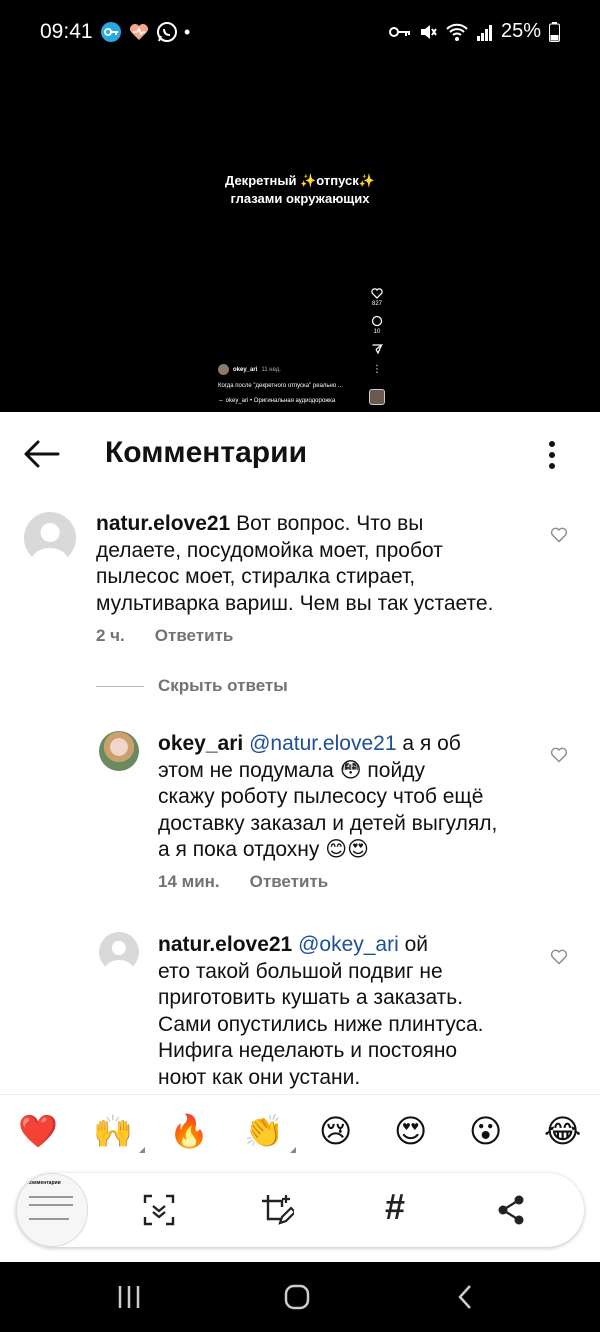 The image size is (600, 1332). I want to click on video-like-icon, so click(377, 293).